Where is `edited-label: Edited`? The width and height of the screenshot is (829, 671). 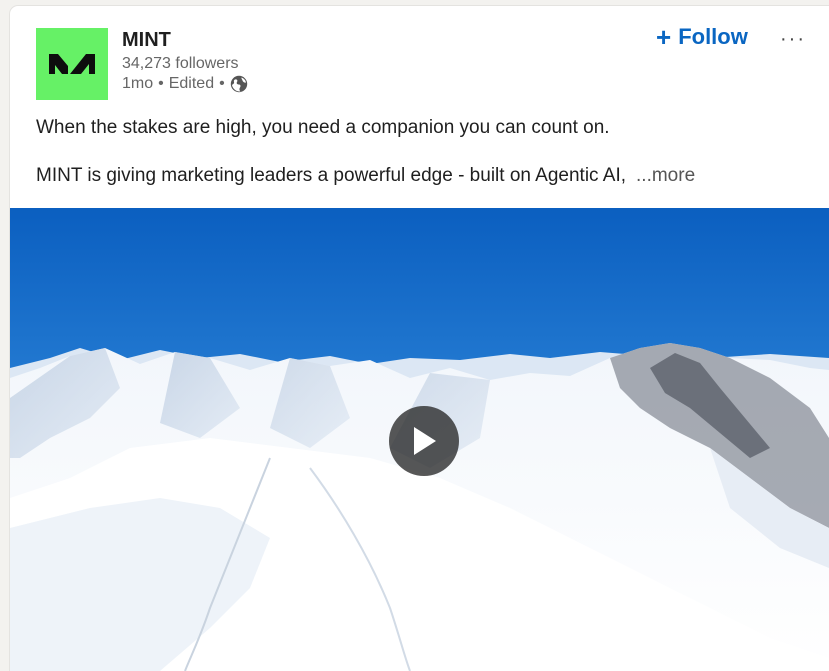 edited-label: Edited is located at coordinates (191, 83).